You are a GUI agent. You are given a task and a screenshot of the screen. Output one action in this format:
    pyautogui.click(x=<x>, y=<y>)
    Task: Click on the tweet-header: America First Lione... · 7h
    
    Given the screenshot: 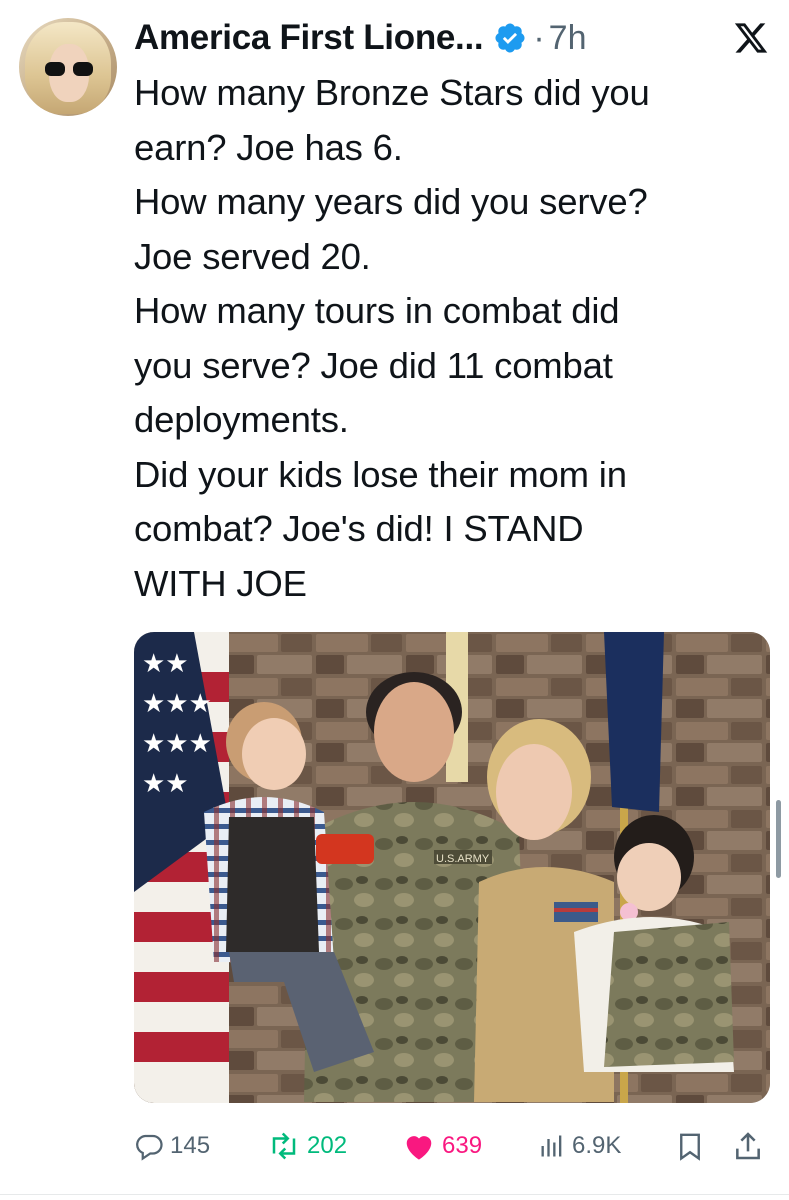 What is the action you would take?
    pyautogui.click(x=360, y=38)
    